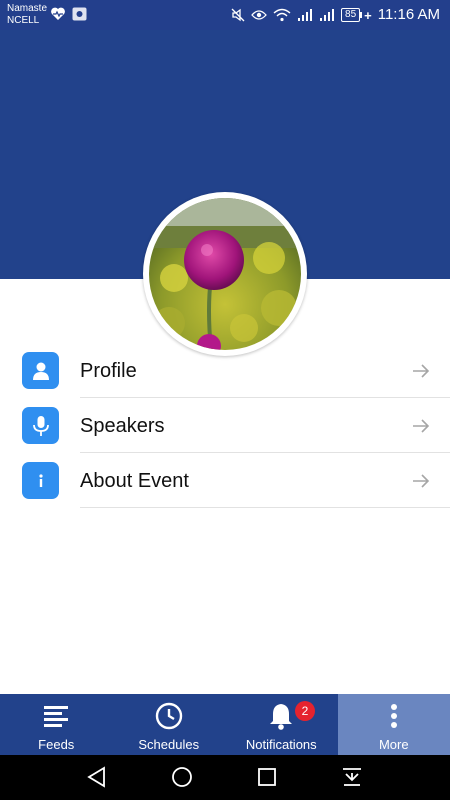 The height and width of the screenshot is (800, 450). I want to click on clock-time: 11:16 AM, so click(408, 14).